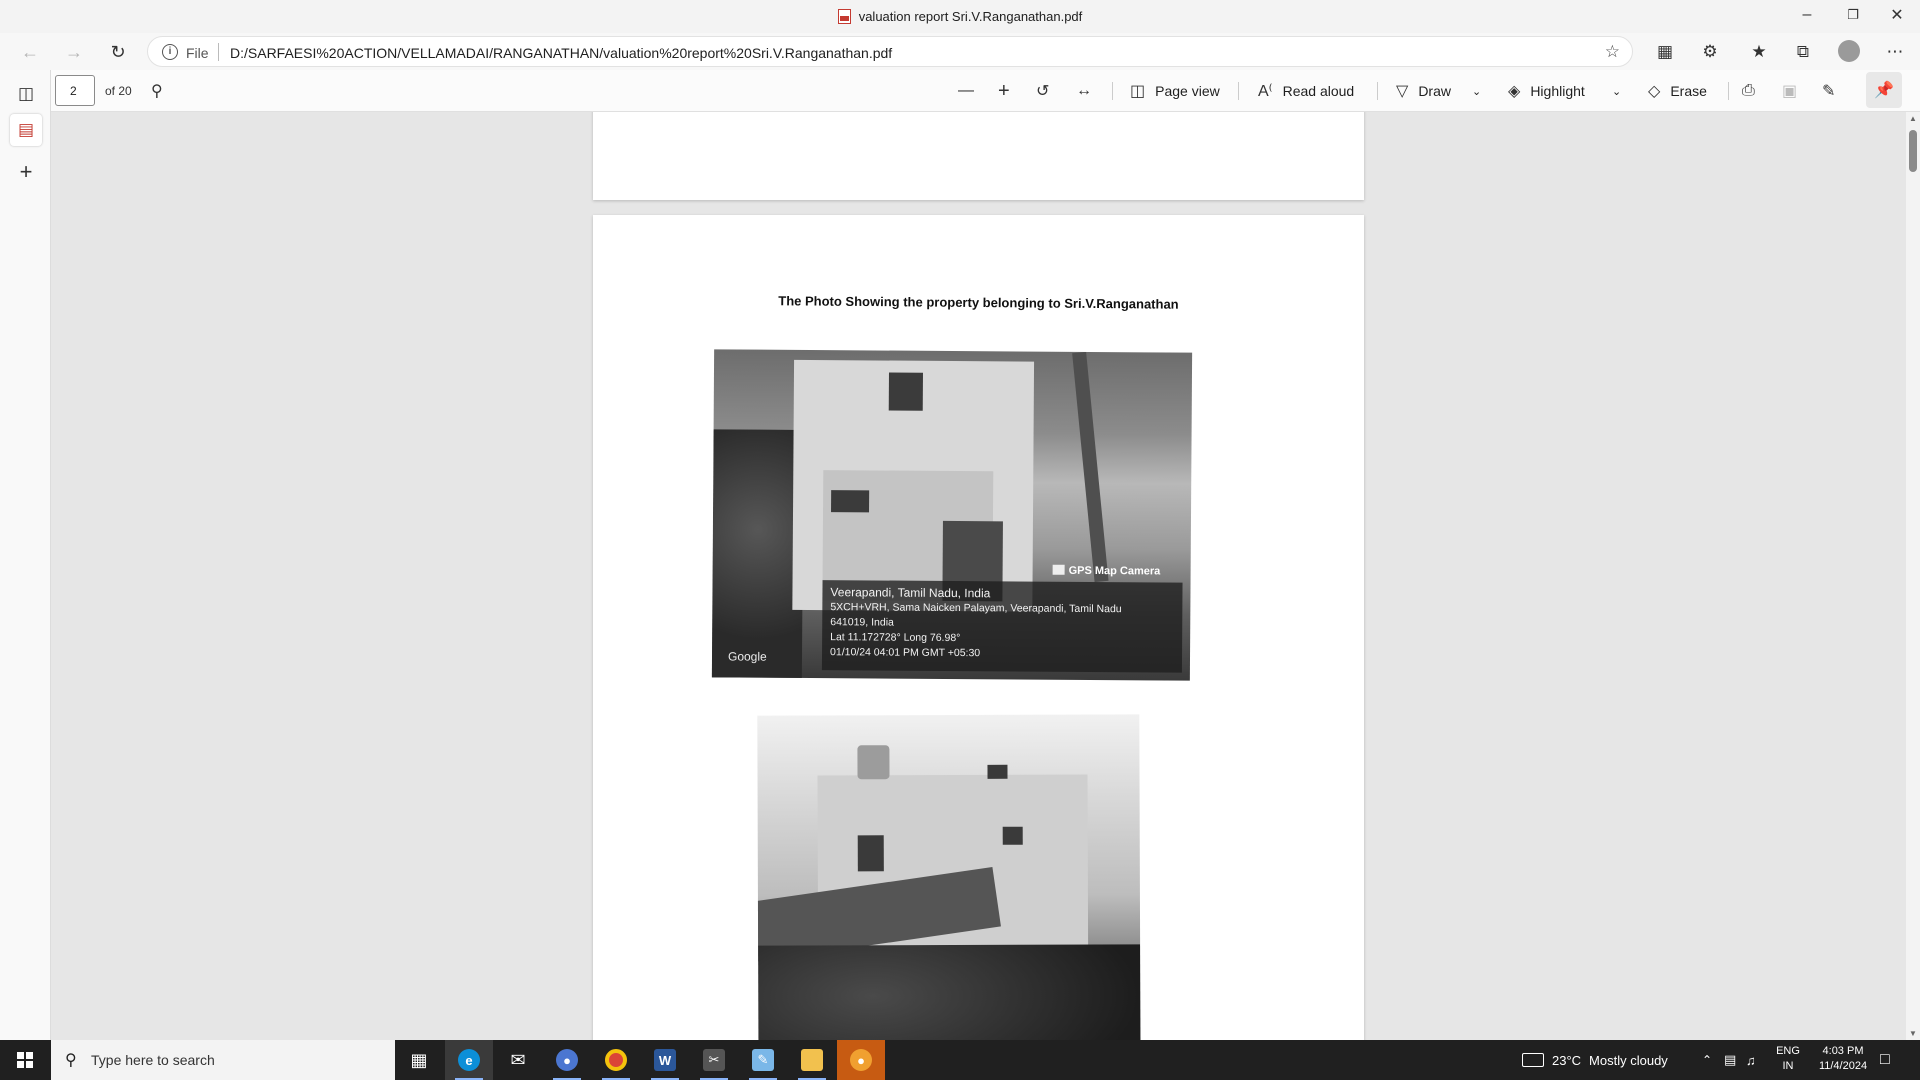  Describe the element at coordinates (1616, 91) in the screenshot. I see `highlight-options-chevron: ⌄` at that location.